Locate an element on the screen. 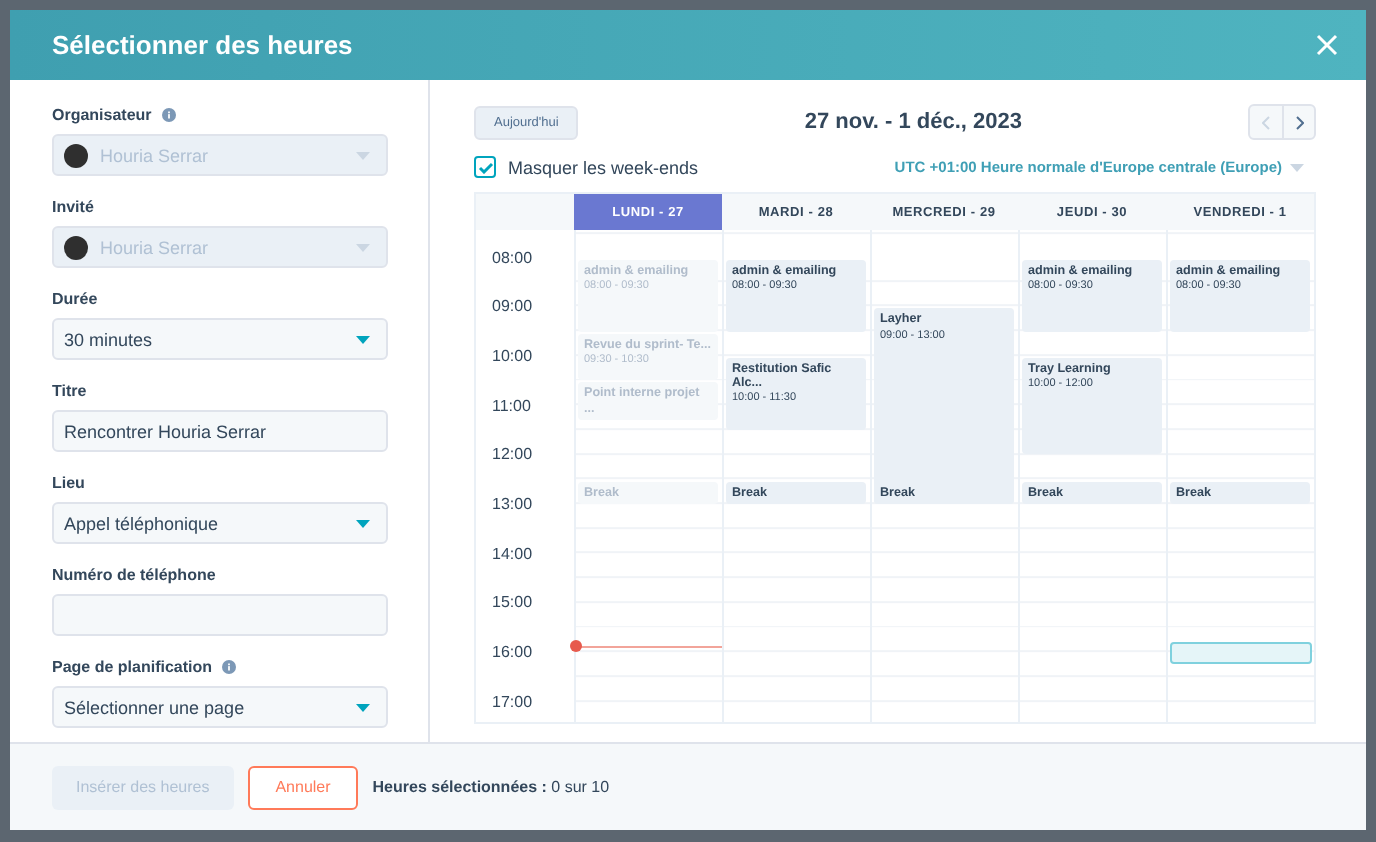  field-label: Durée is located at coordinates (75, 299).